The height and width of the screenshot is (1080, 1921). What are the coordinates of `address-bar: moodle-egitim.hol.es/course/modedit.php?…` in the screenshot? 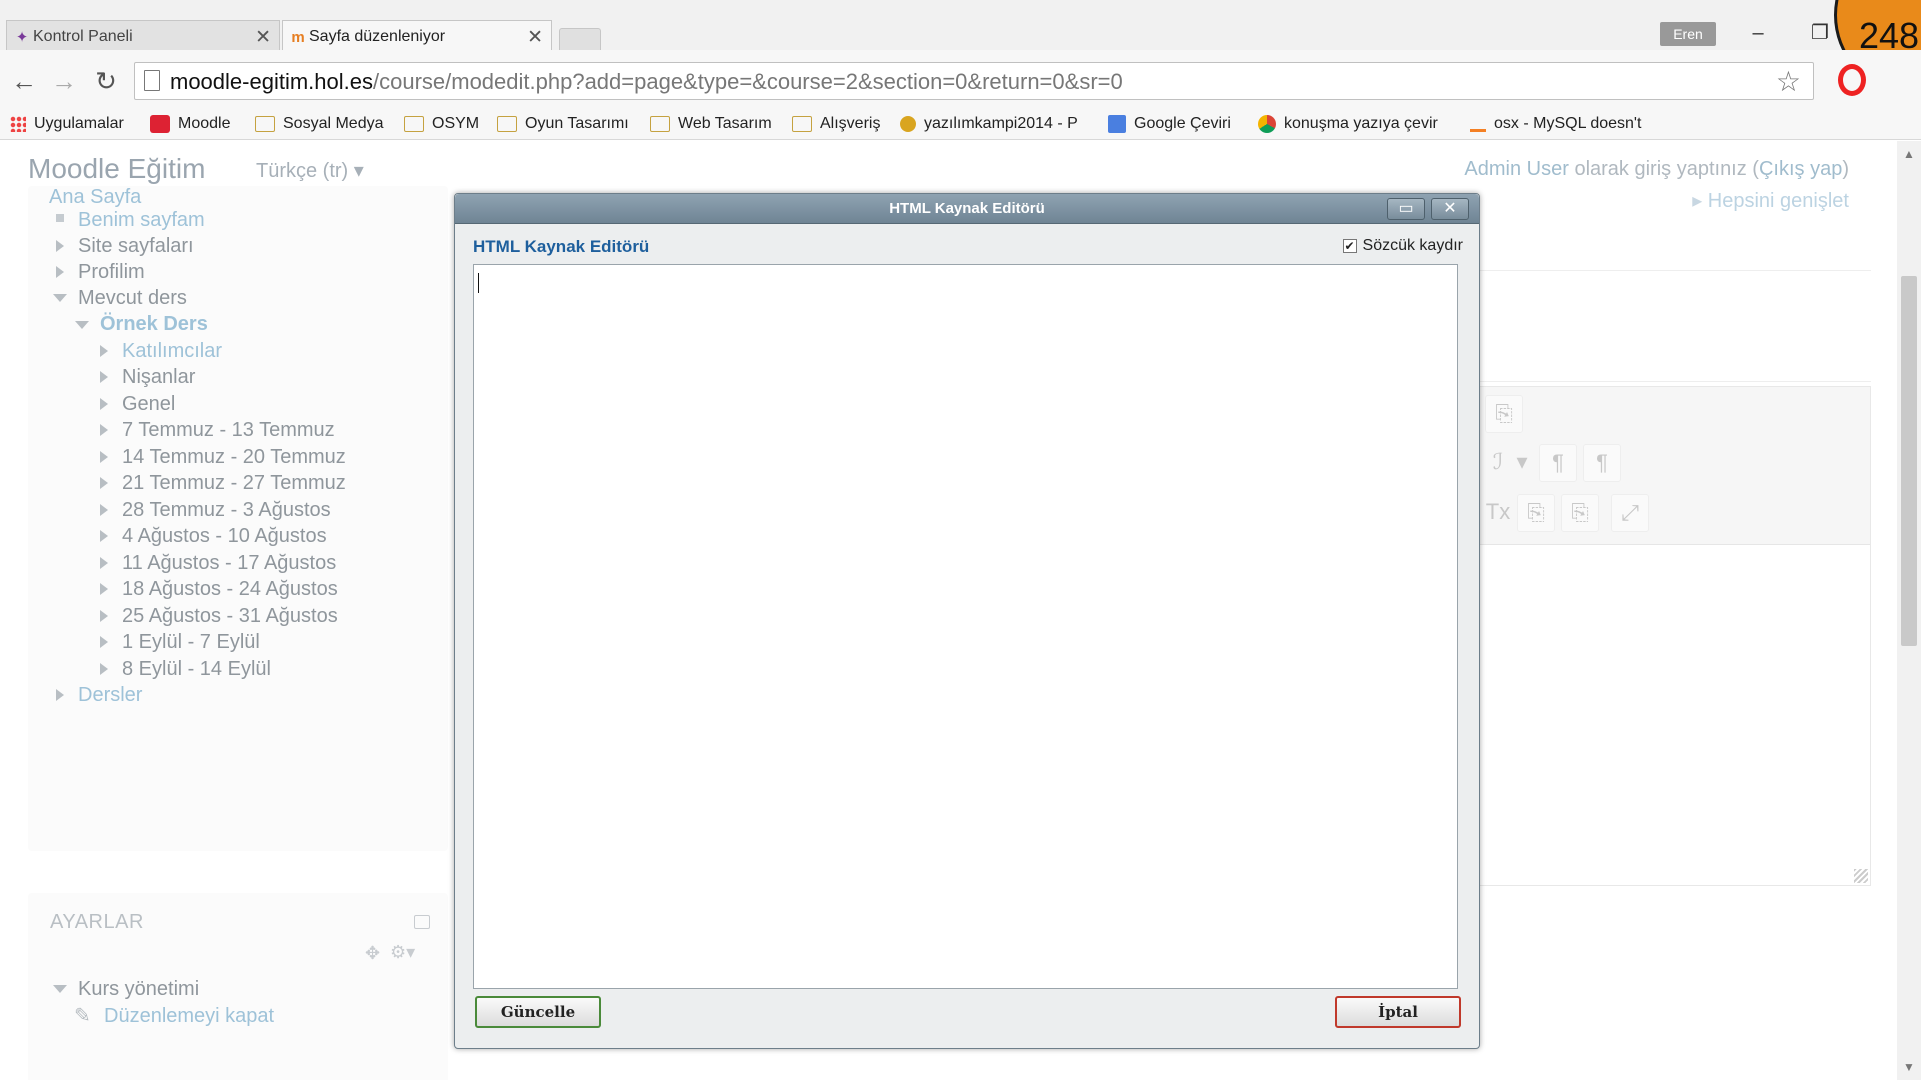 It's located at (974, 81).